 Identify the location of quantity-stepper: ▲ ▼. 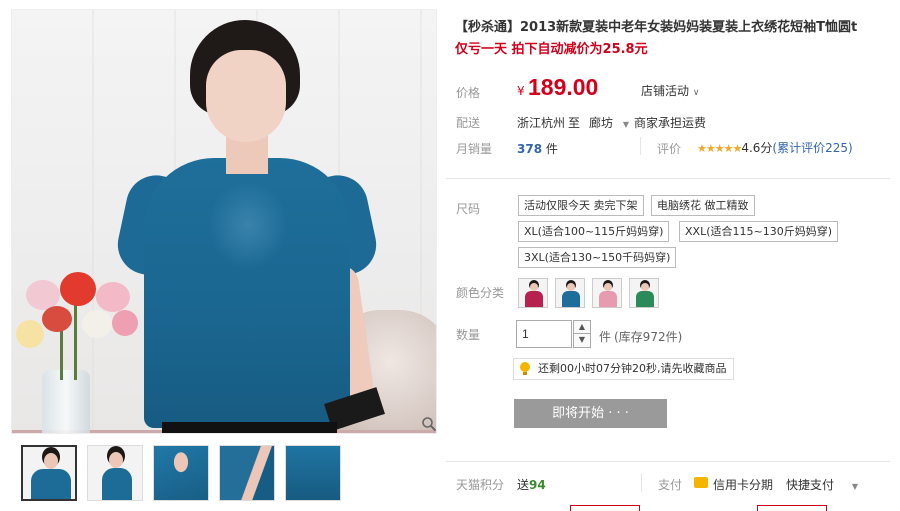
(582, 334).